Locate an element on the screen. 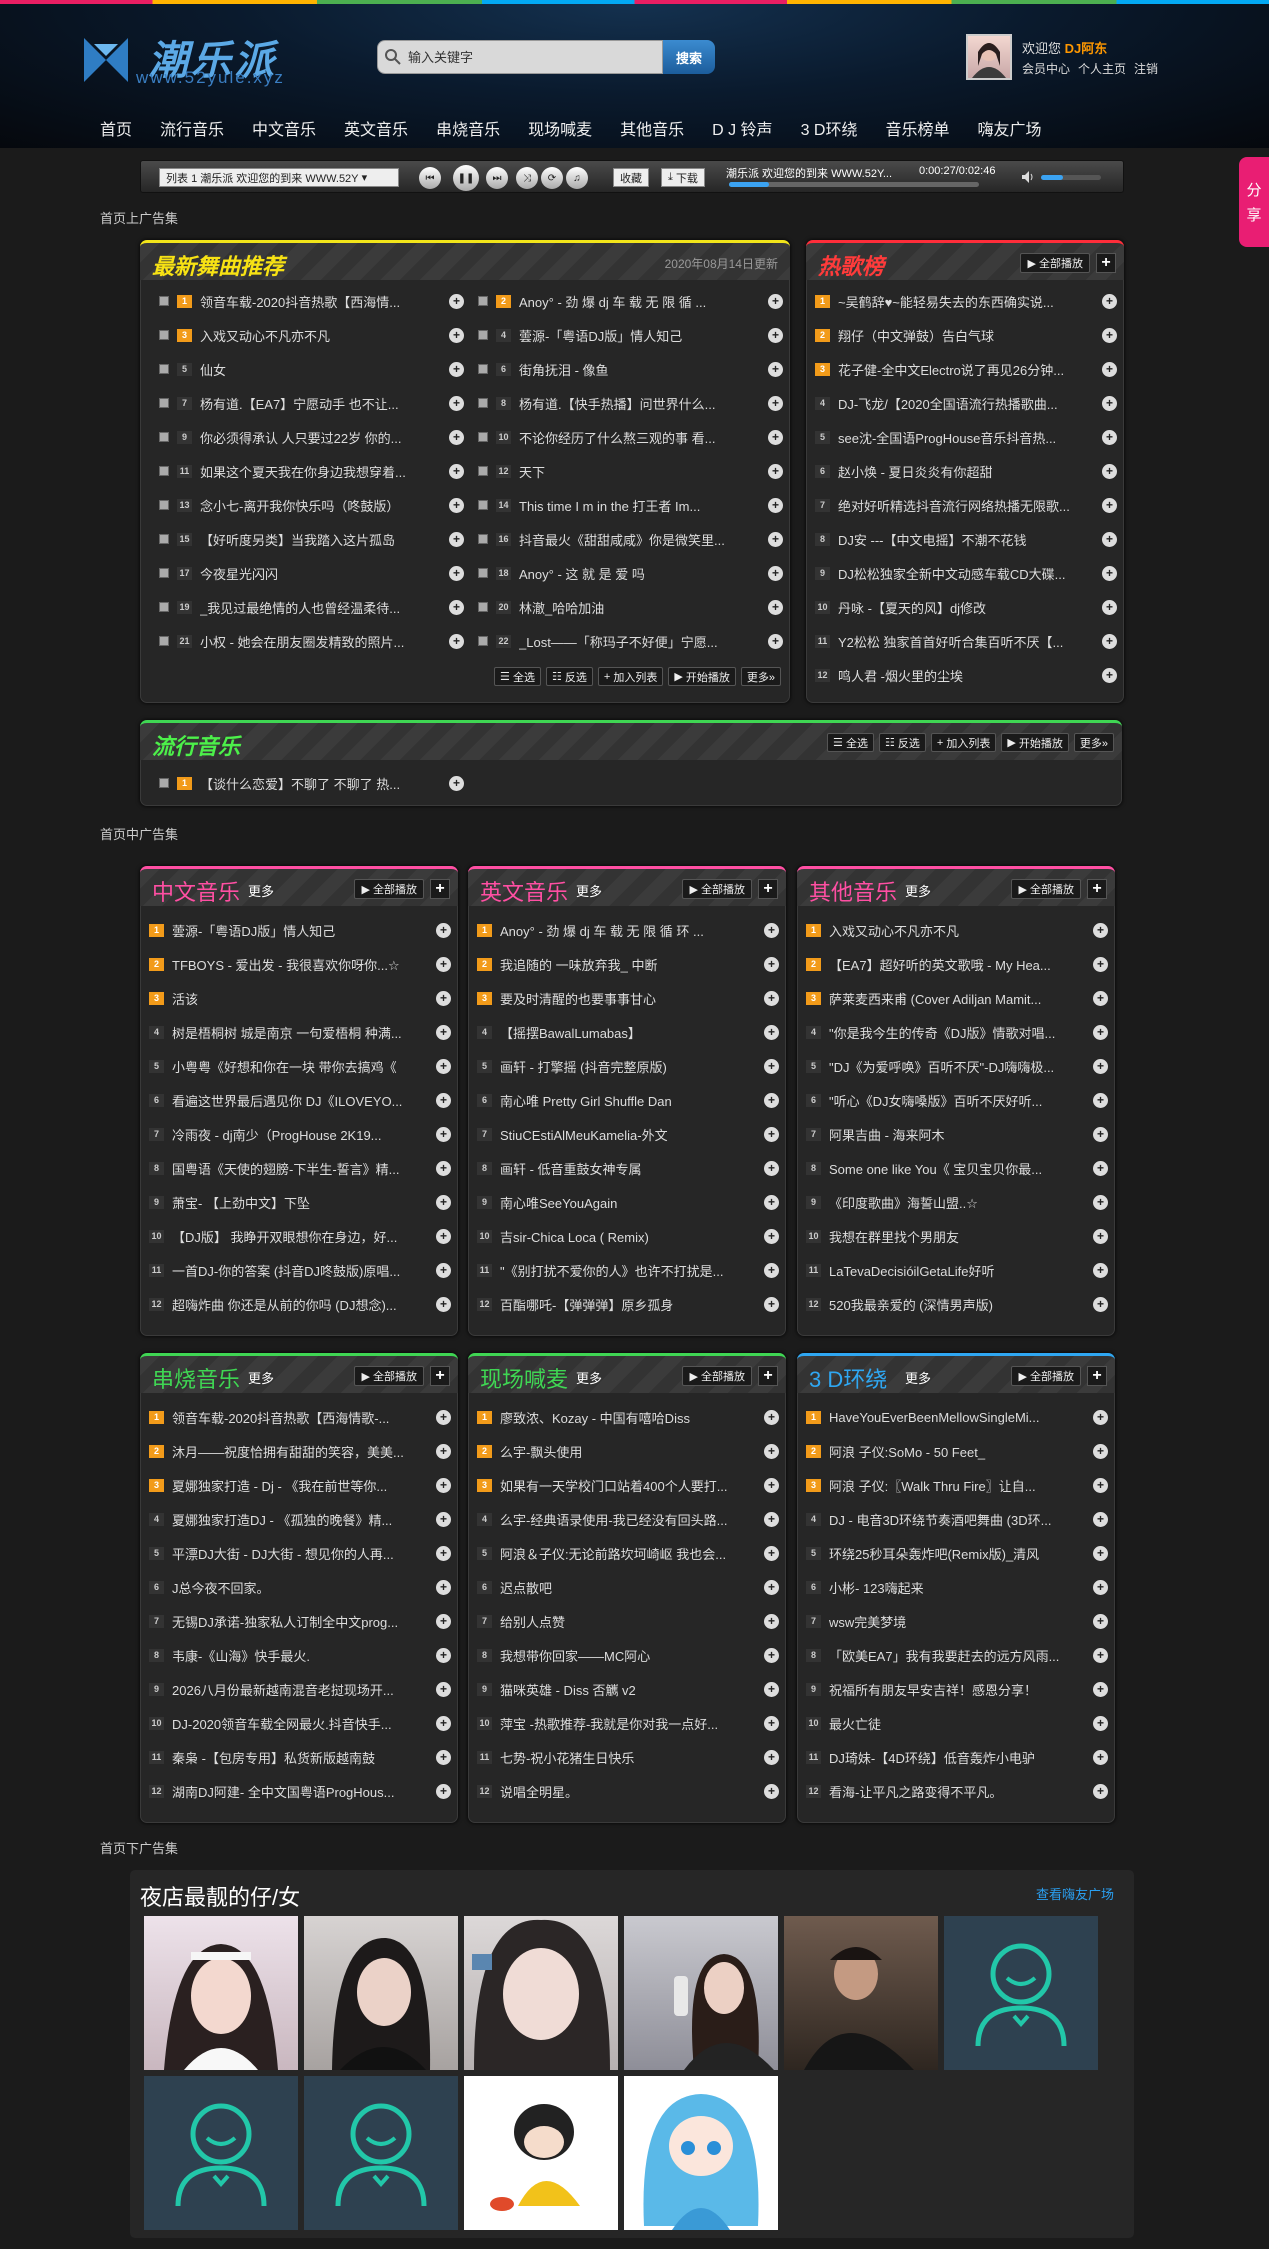 This screenshot has height=2249, width=1269. default-avatar-icon is located at coordinates (221, 2153).